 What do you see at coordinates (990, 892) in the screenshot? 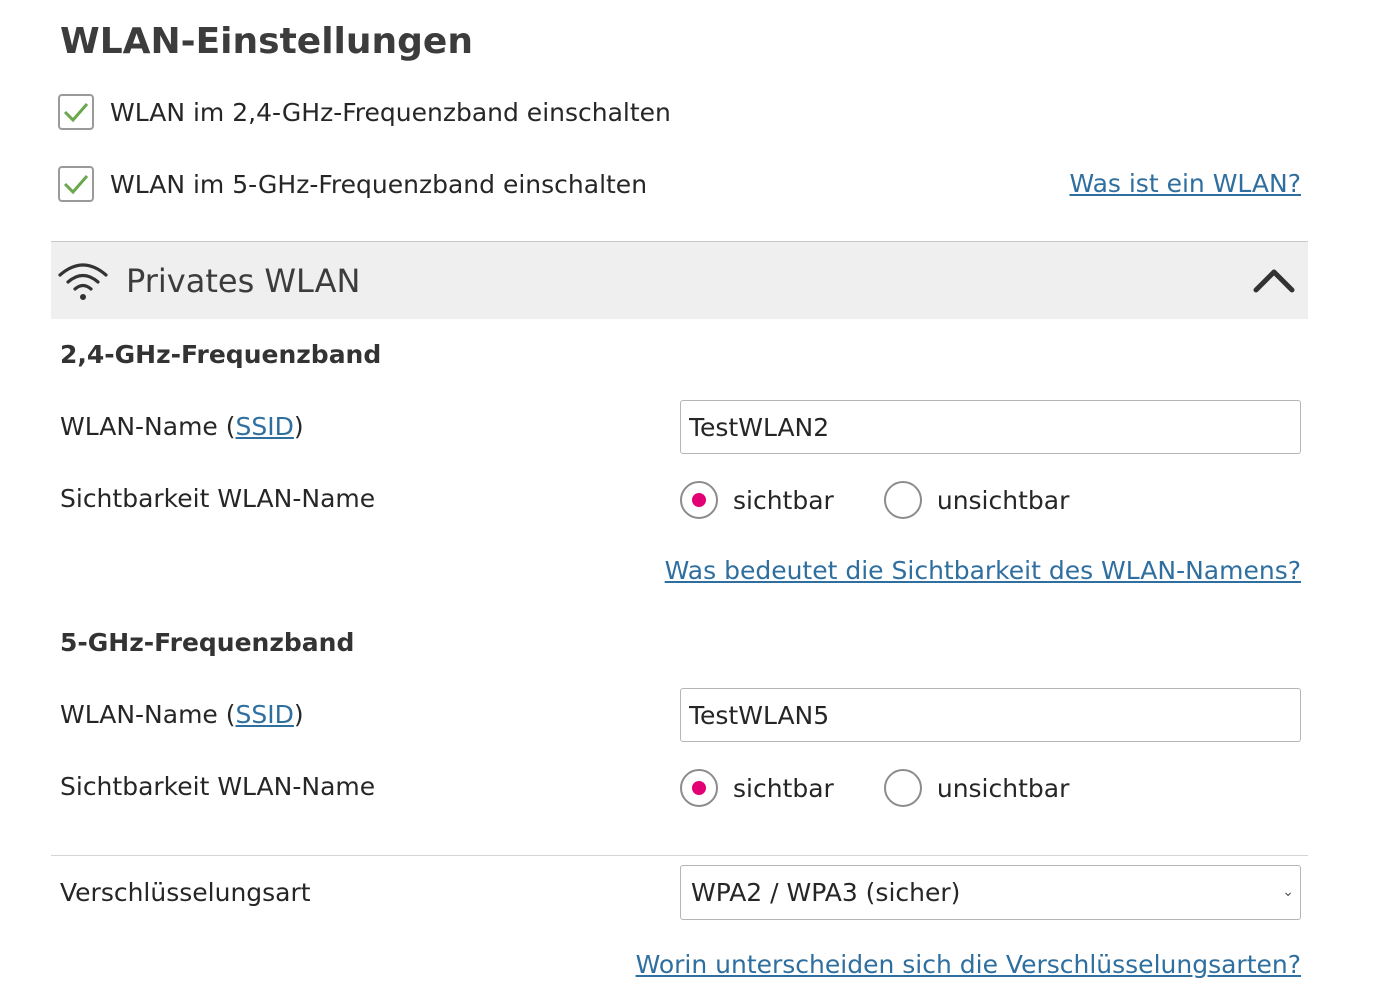
I see `encryption-select: WPA2 / WPA3 (sicher) ⌄` at bounding box center [990, 892].